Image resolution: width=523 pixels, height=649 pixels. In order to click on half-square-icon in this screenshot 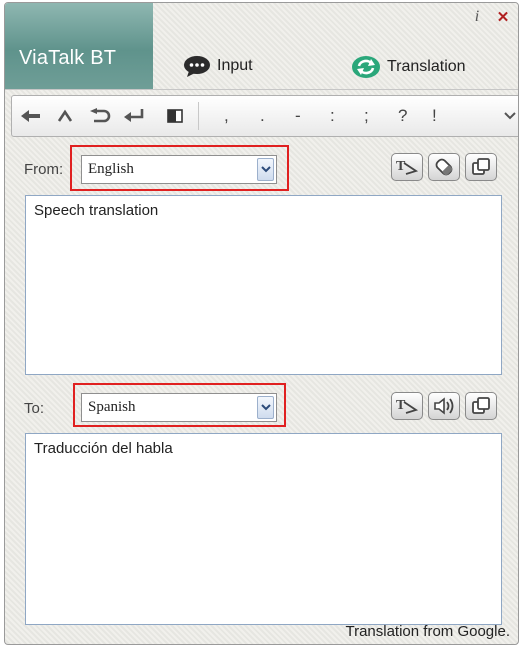, I will do `click(175, 116)`.